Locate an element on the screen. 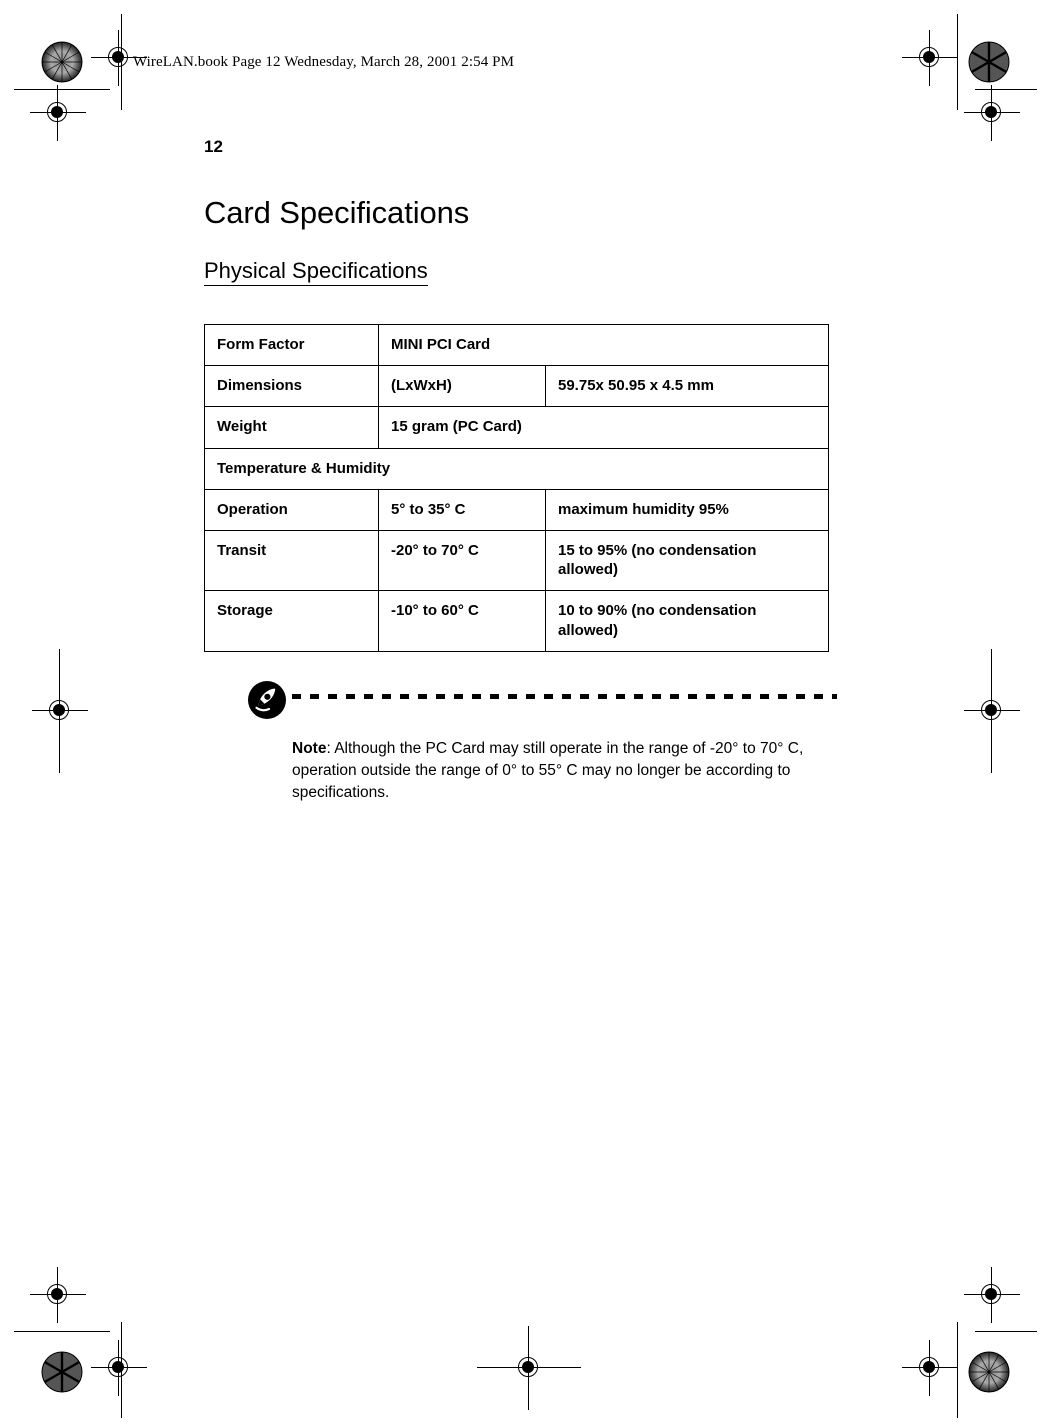 Image resolution: width=1051 pixels, height=1426 pixels. table-row: Weight 15 gram (PC Card) is located at coordinates (516, 427).